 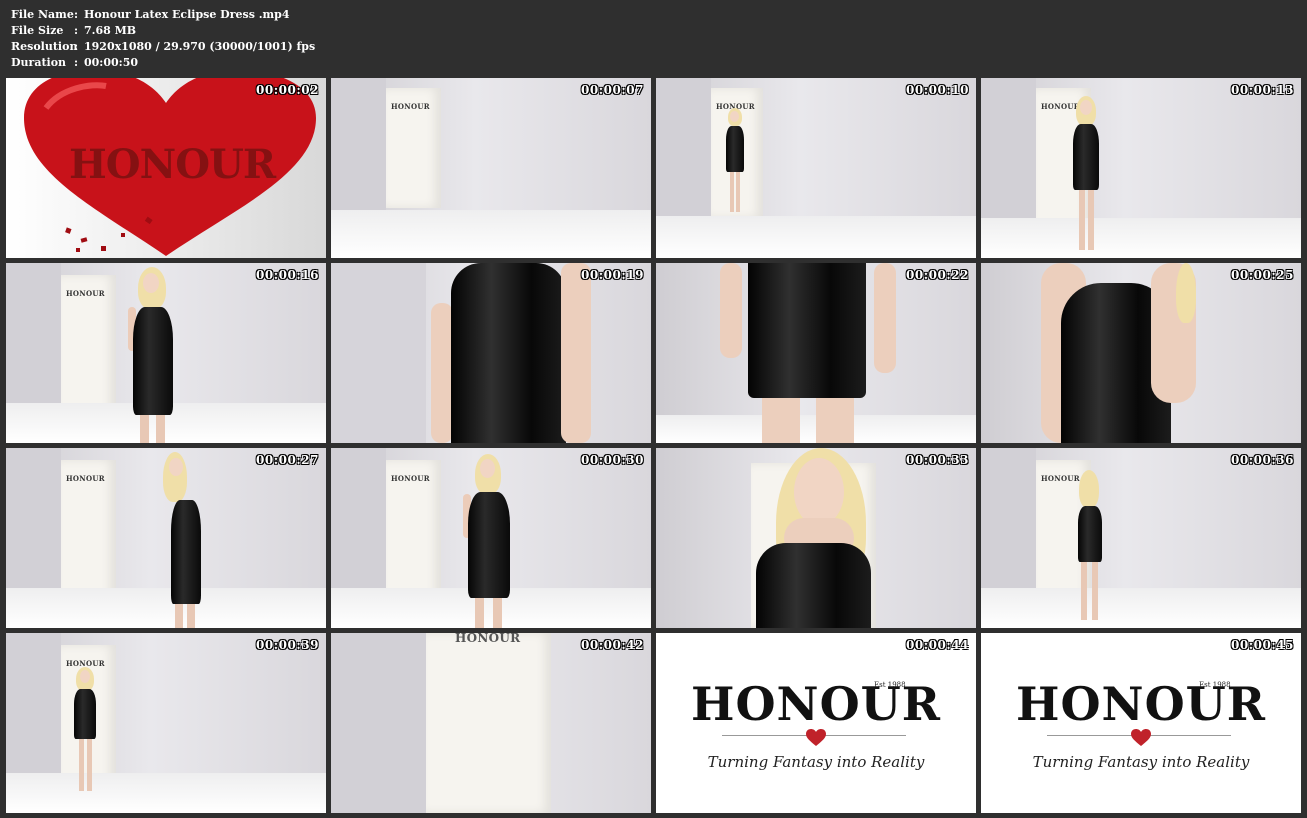 What do you see at coordinates (166, 353) in the screenshot?
I see `thumbnail-model-pose: HONOUR 00:00:16` at bounding box center [166, 353].